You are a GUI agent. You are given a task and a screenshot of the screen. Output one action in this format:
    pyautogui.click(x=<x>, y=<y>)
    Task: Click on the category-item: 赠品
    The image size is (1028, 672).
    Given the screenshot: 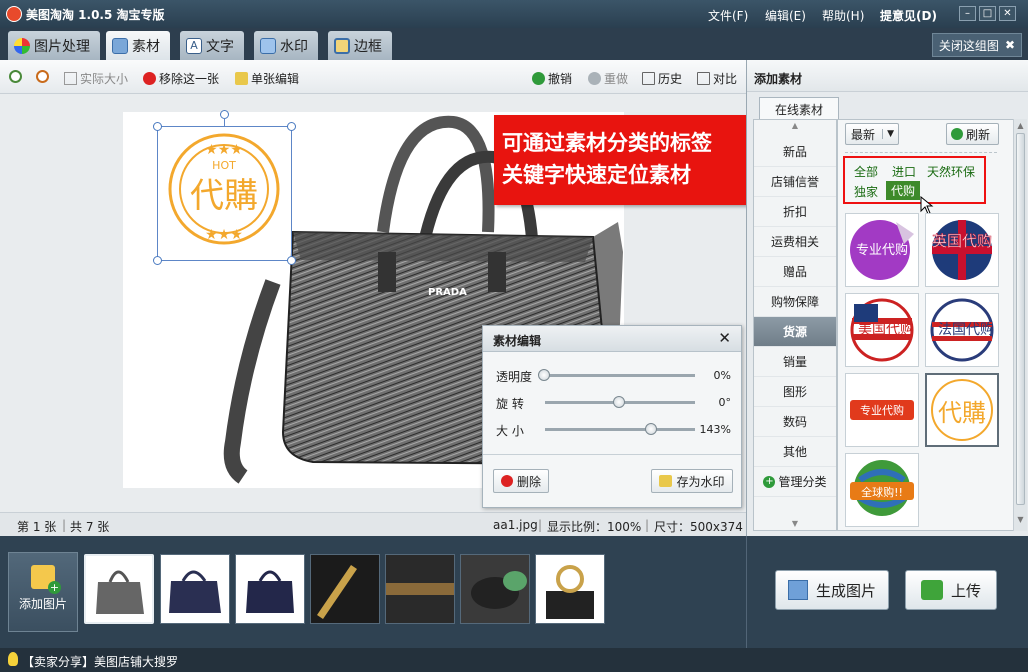 What is the action you would take?
    pyautogui.click(x=795, y=272)
    